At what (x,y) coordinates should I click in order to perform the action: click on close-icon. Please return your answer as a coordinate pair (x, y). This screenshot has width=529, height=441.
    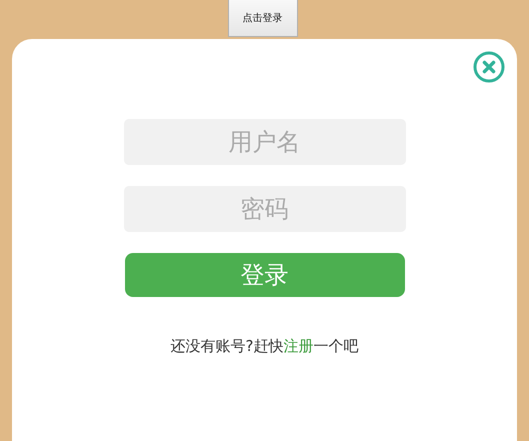
    Looking at the image, I should click on (489, 67).